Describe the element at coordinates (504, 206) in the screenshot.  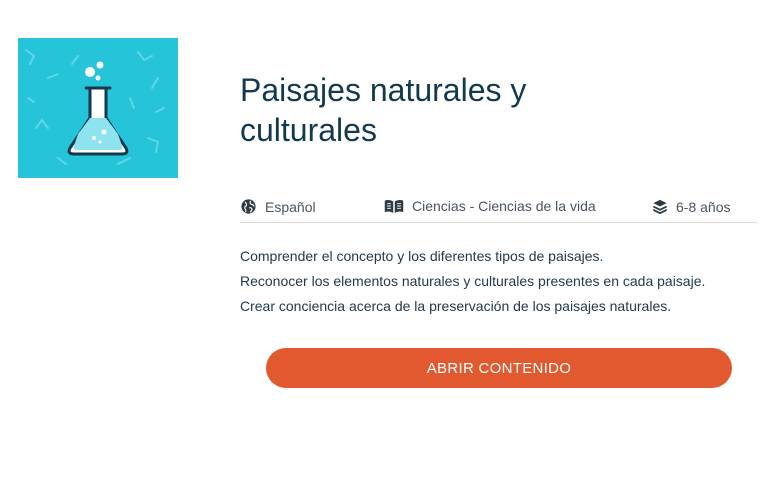
I see `subject-label: Ciencias - Ciencias de la vida` at that location.